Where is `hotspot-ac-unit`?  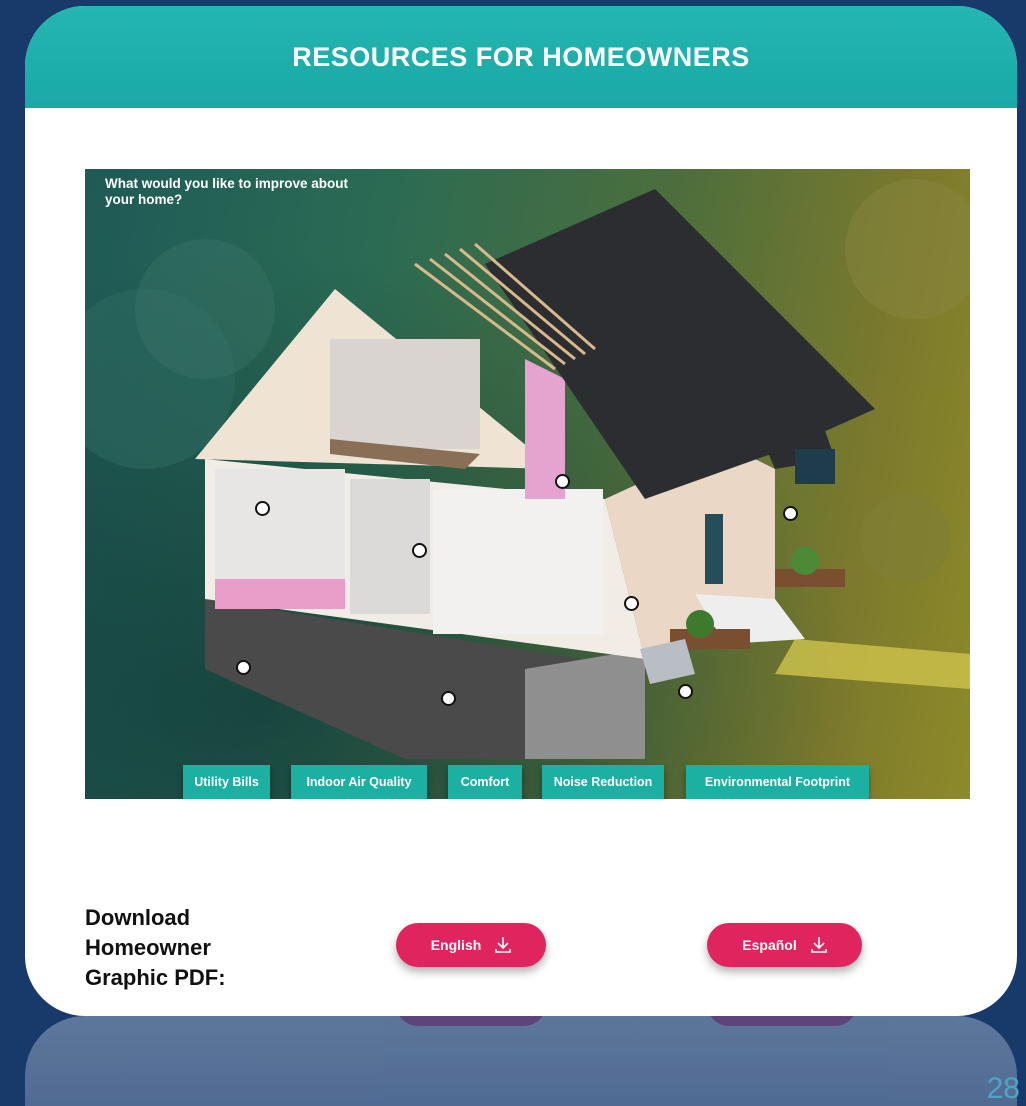 hotspot-ac-unit is located at coordinates (685, 691).